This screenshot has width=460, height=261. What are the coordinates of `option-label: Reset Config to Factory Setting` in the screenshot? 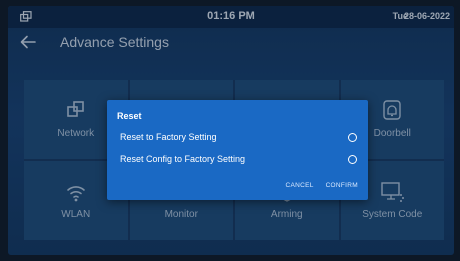 It's located at (183, 159).